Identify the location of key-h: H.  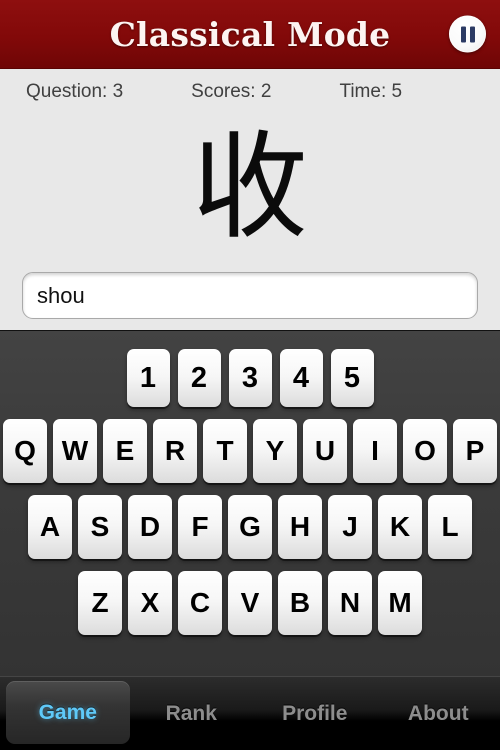
(300, 527).